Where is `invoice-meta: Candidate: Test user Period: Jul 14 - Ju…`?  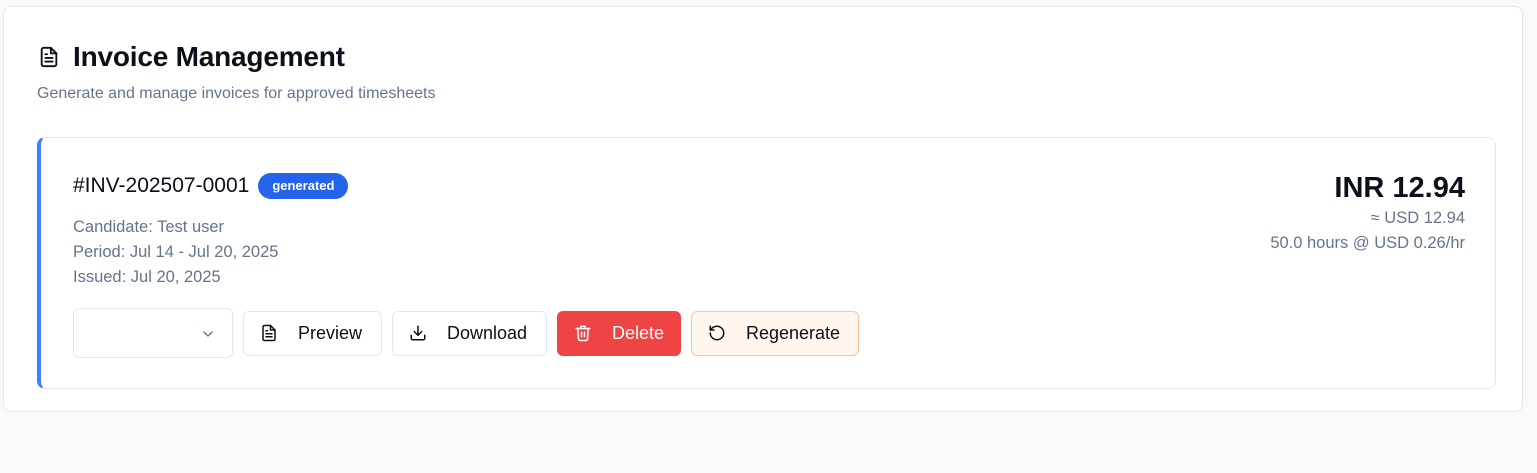 invoice-meta: Candidate: Test user Period: Jul 14 - Ju… is located at coordinates (175, 252).